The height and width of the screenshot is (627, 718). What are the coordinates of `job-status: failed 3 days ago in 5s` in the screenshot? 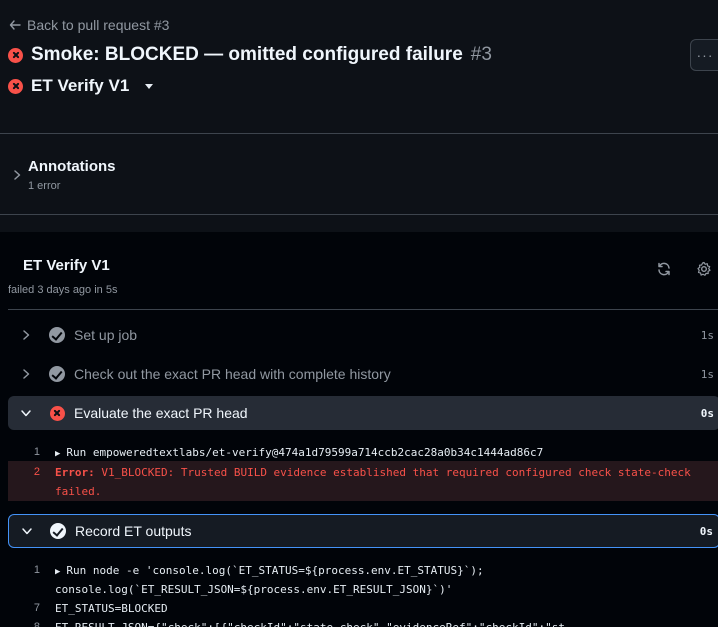 It's located at (63, 290).